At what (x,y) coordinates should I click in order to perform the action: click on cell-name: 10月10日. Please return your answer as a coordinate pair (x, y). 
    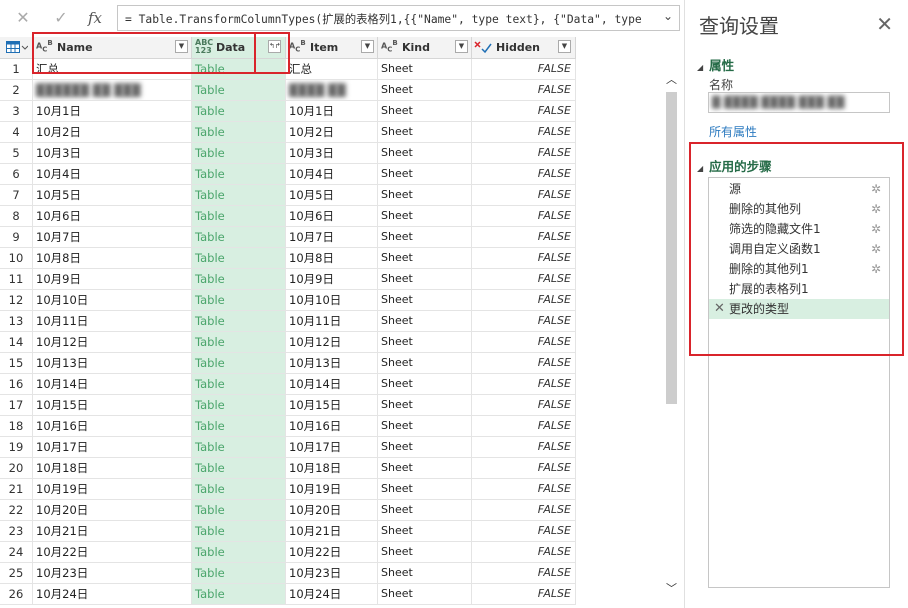
    Looking at the image, I should click on (112, 300).